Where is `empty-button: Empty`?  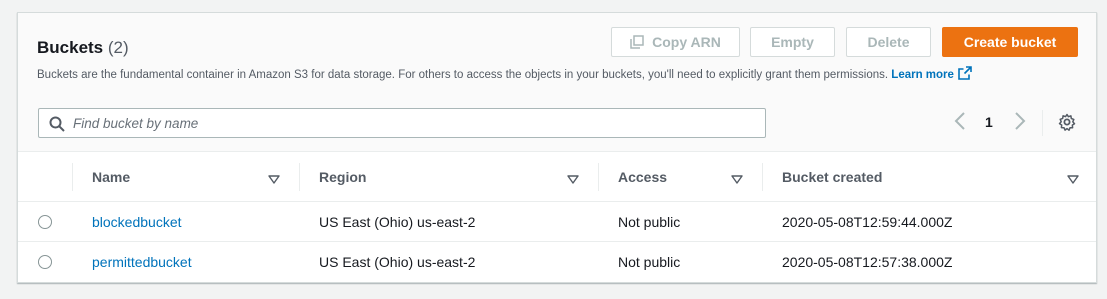 empty-button: Empty is located at coordinates (792, 42).